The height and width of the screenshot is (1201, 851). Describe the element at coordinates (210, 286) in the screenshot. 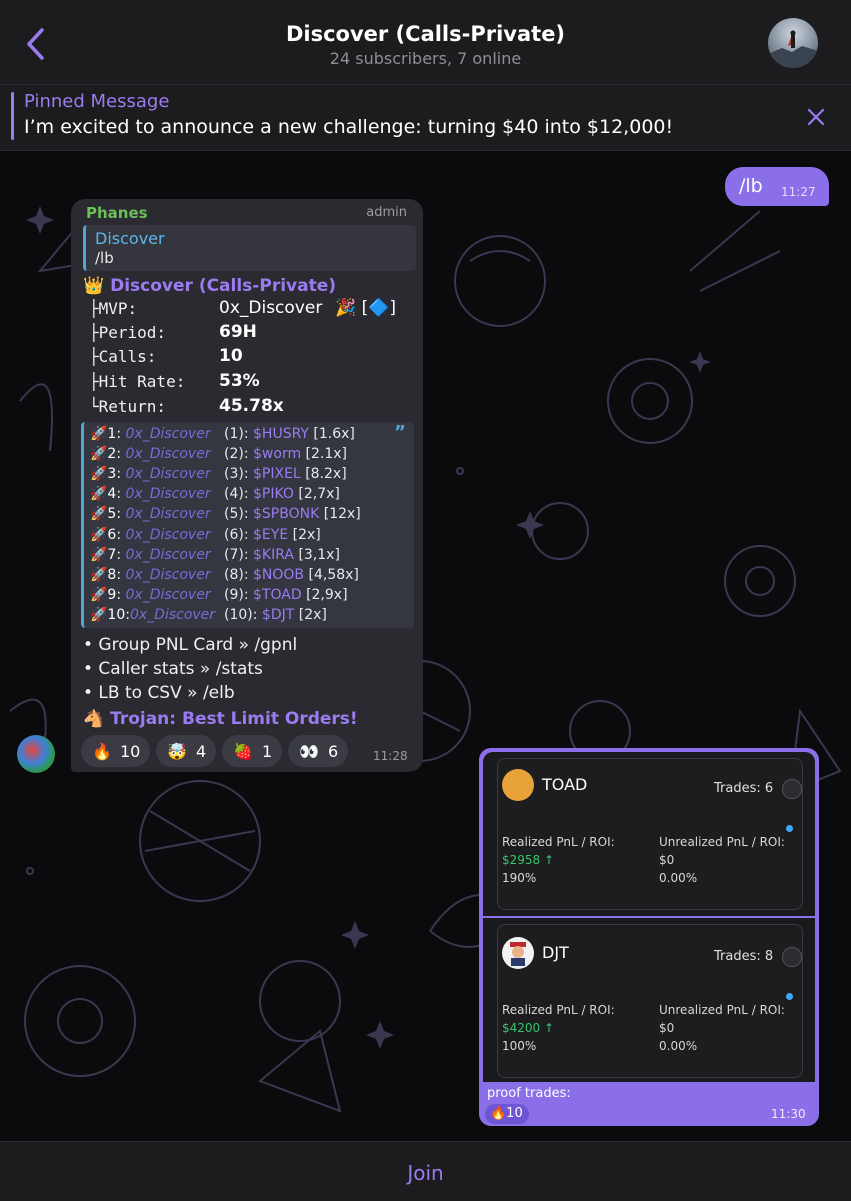

I see `leaderboard-title: 👑 Discover (Calls-Private)` at that location.